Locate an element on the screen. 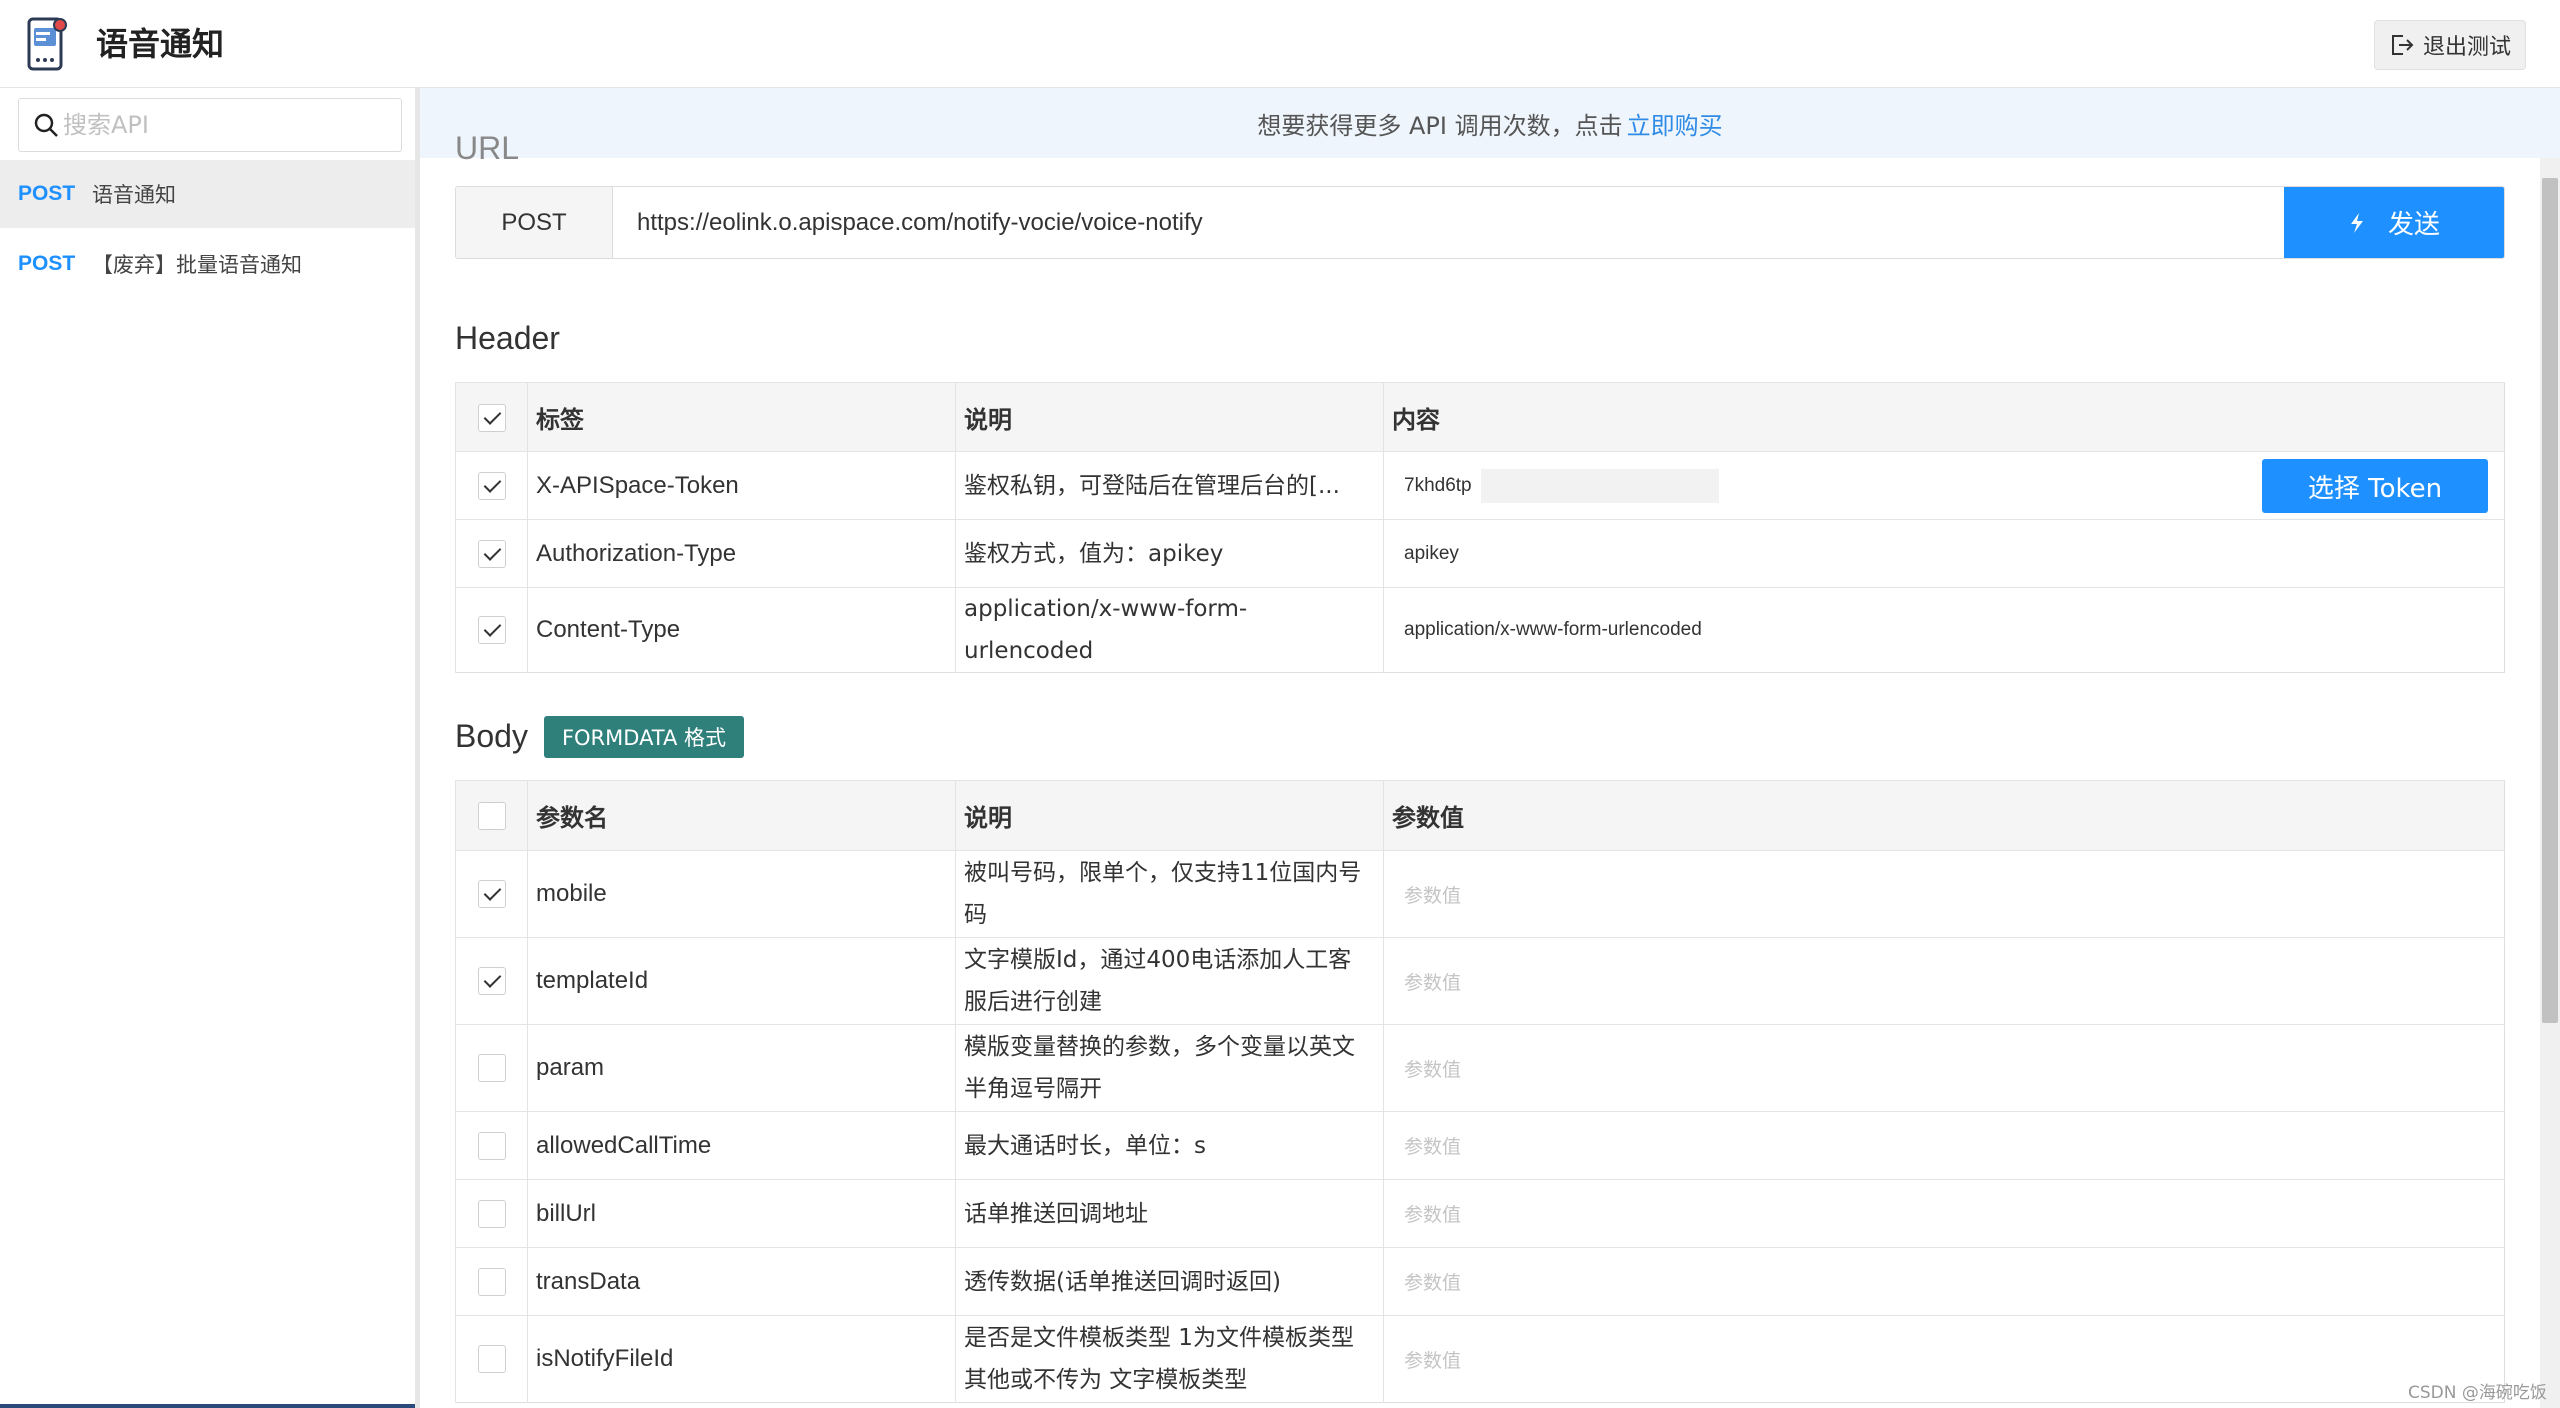  search-box is located at coordinates (210, 125).